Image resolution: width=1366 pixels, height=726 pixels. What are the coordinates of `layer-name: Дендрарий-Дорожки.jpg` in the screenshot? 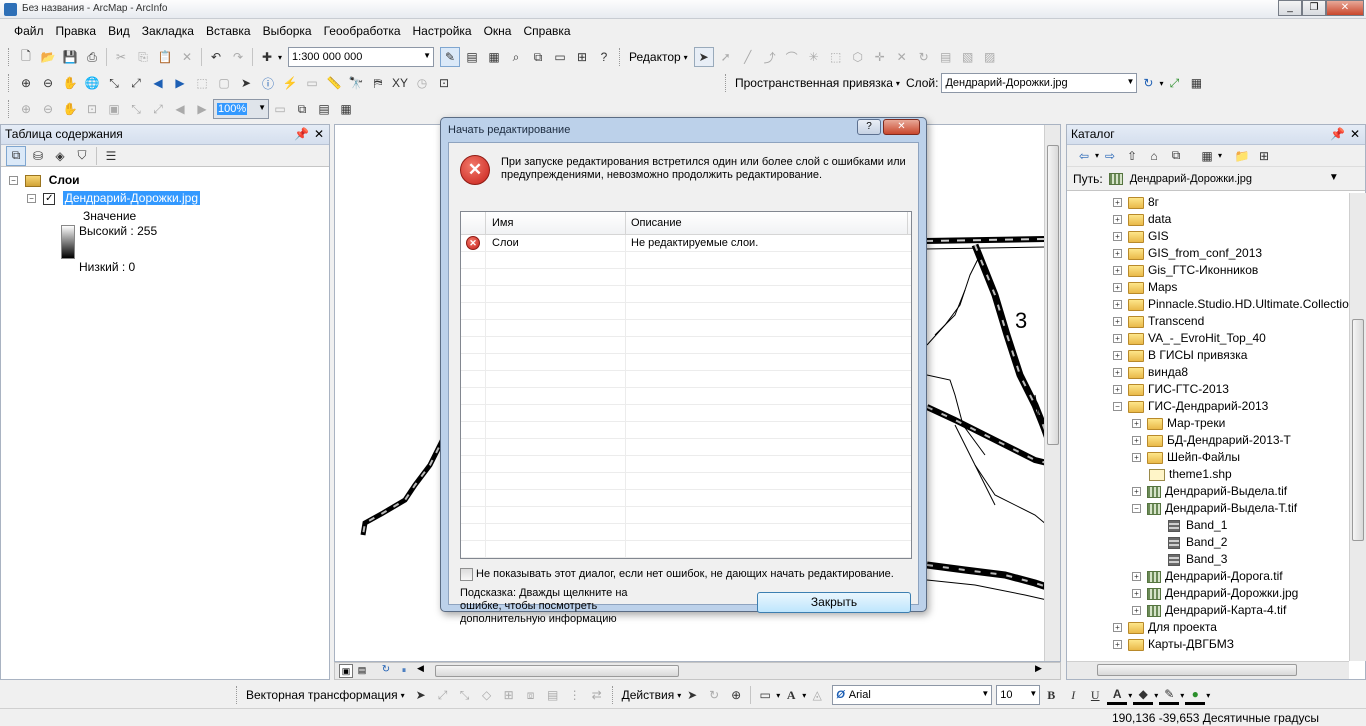 It's located at (131, 198).